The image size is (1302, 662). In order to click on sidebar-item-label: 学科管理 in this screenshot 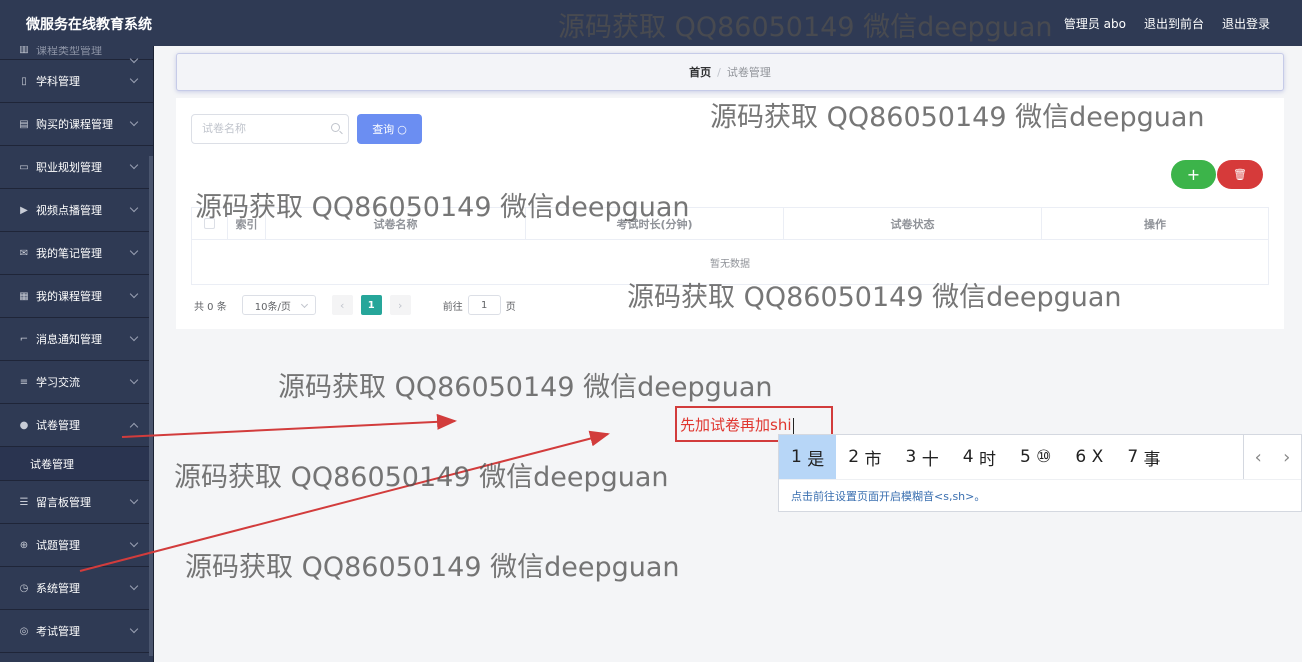, I will do `click(58, 81)`.